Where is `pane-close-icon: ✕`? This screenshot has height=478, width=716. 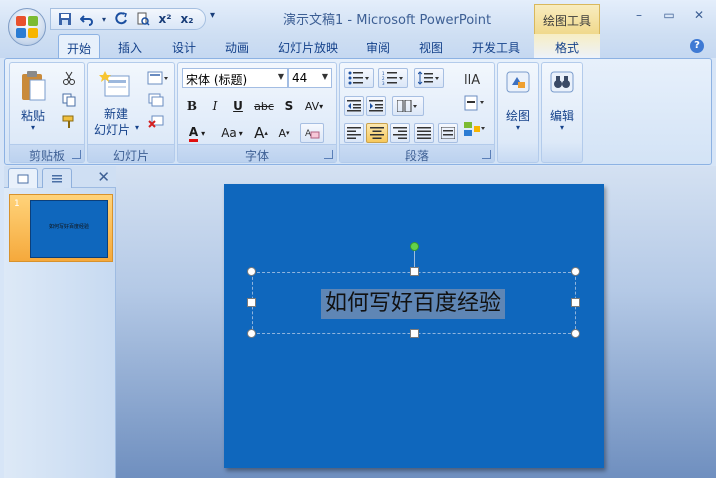 pane-close-icon: ✕ is located at coordinates (103, 177).